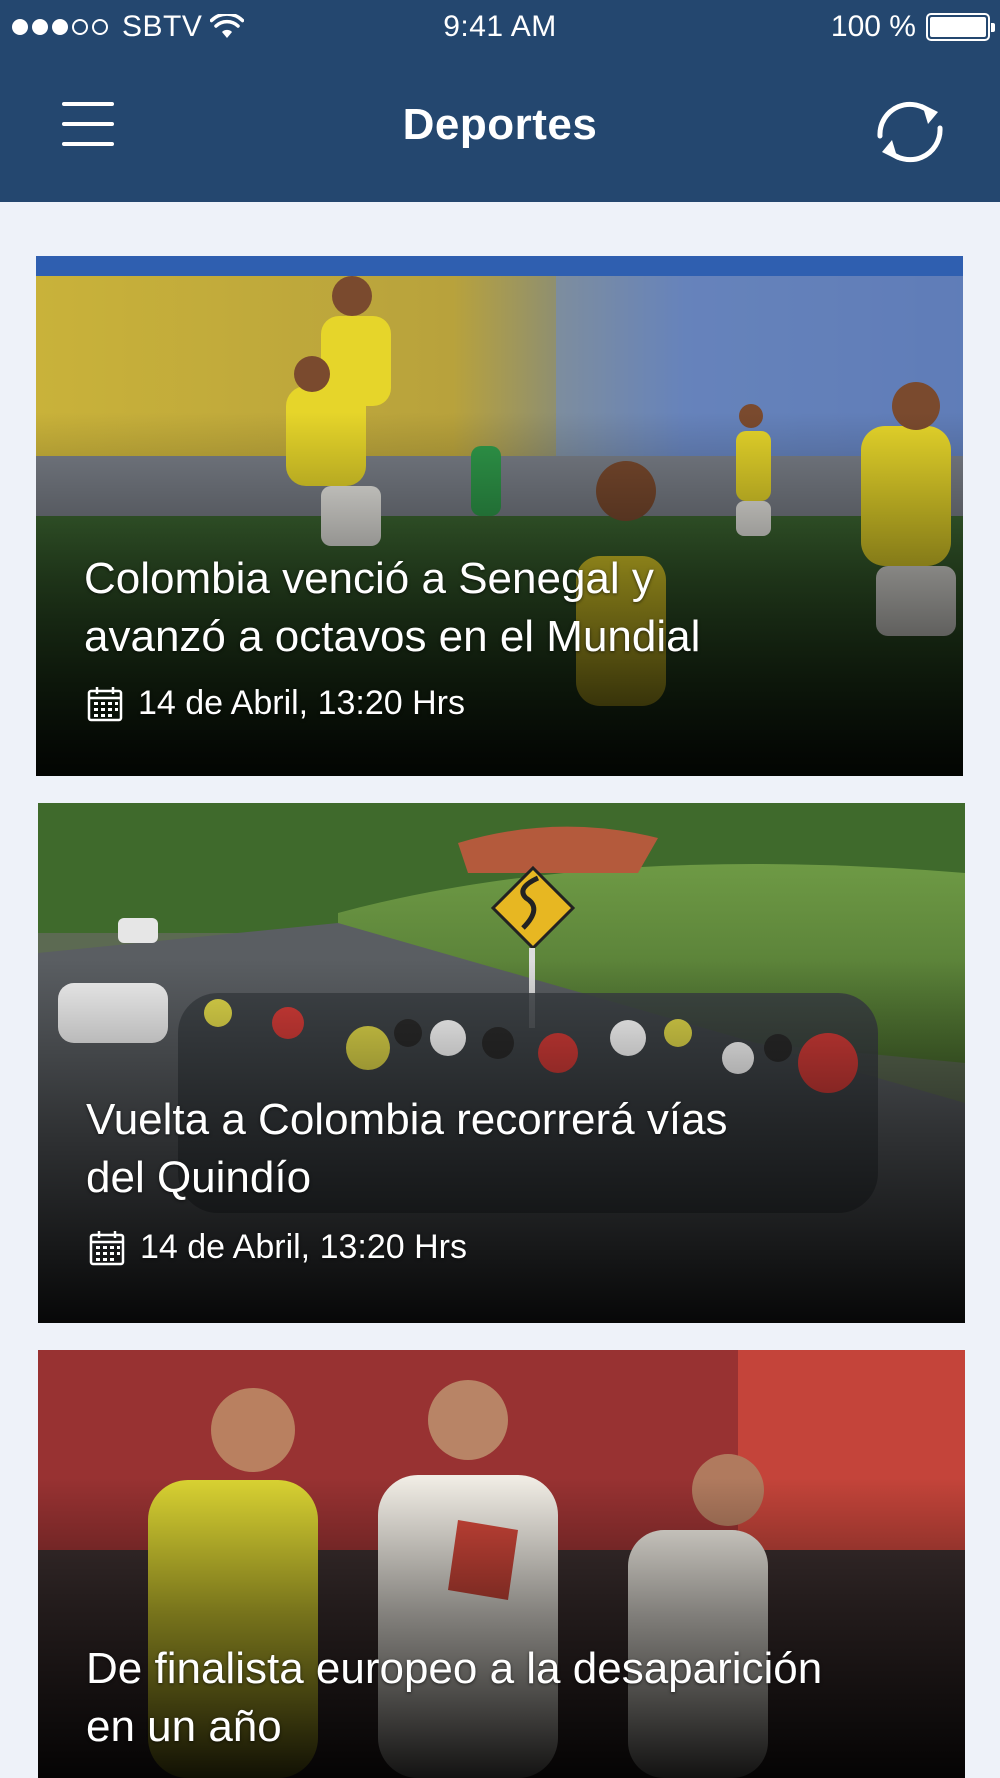 This screenshot has width=1000, height=1778. I want to click on headline-line: avanzó a octavos en el Mundial, so click(392, 636).